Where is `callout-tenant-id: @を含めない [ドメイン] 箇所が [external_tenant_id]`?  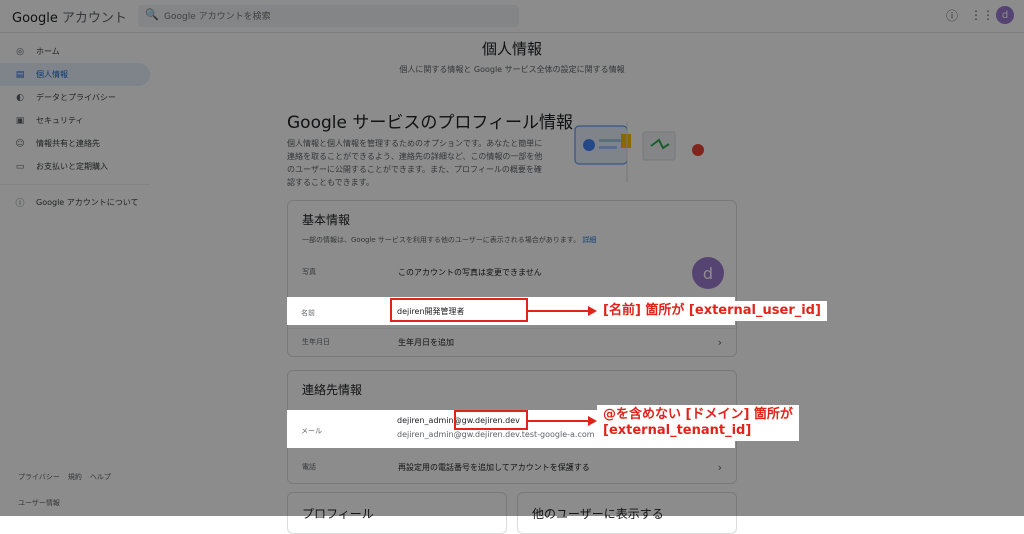 callout-tenant-id: @を含めない [ドメイン] 箇所が [external_tenant_id] is located at coordinates (698, 423).